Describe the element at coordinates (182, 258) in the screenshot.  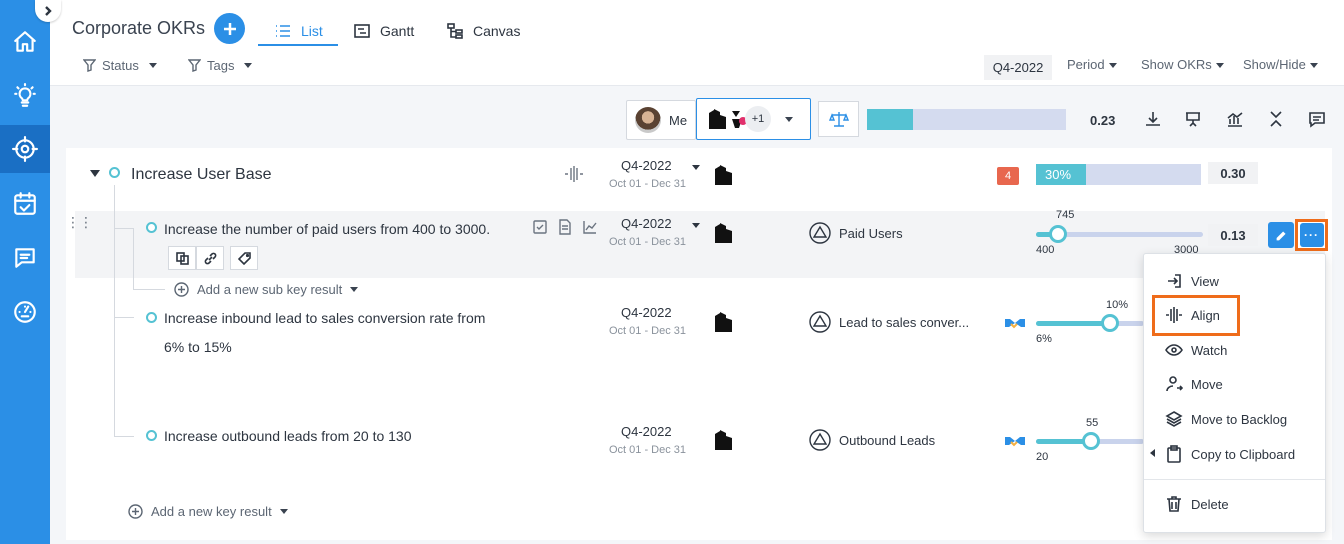
I see `copy-button` at that location.